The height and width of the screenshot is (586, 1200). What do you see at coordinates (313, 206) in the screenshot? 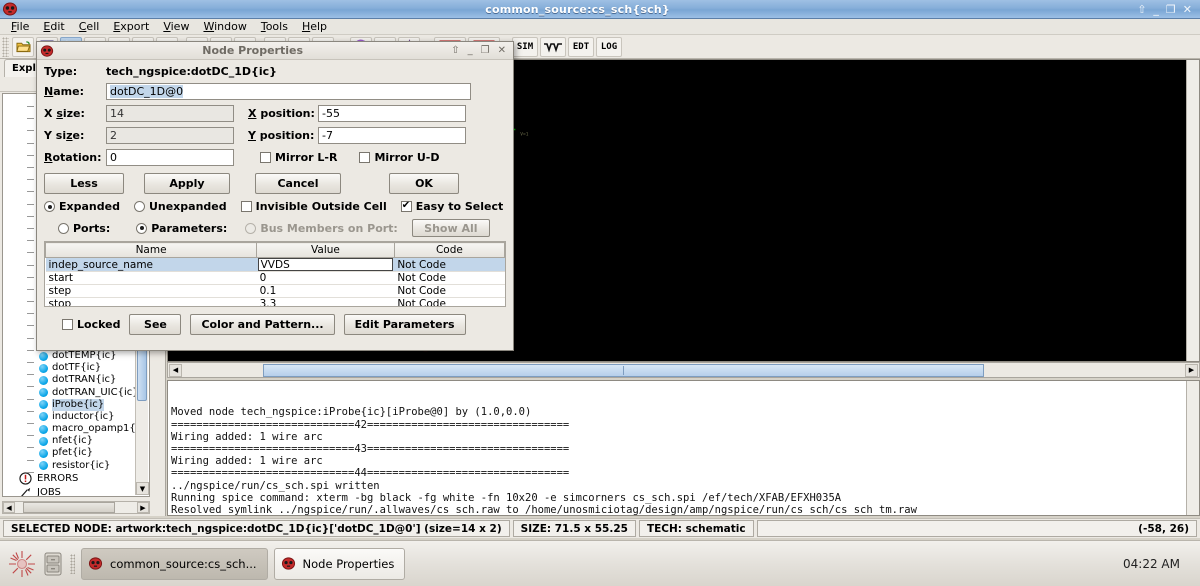
I see `invisible-outside-cell-checkbox: Invisible Outside Cell` at bounding box center [313, 206].